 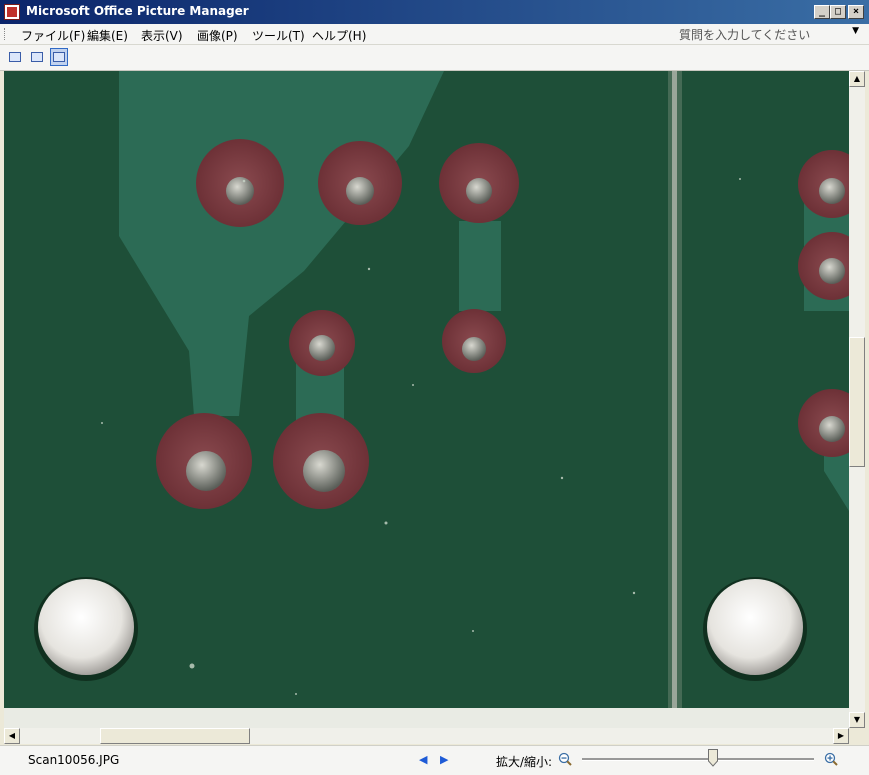 What do you see at coordinates (53, 35) in the screenshot?
I see `menu-file: ファイル(F)` at bounding box center [53, 35].